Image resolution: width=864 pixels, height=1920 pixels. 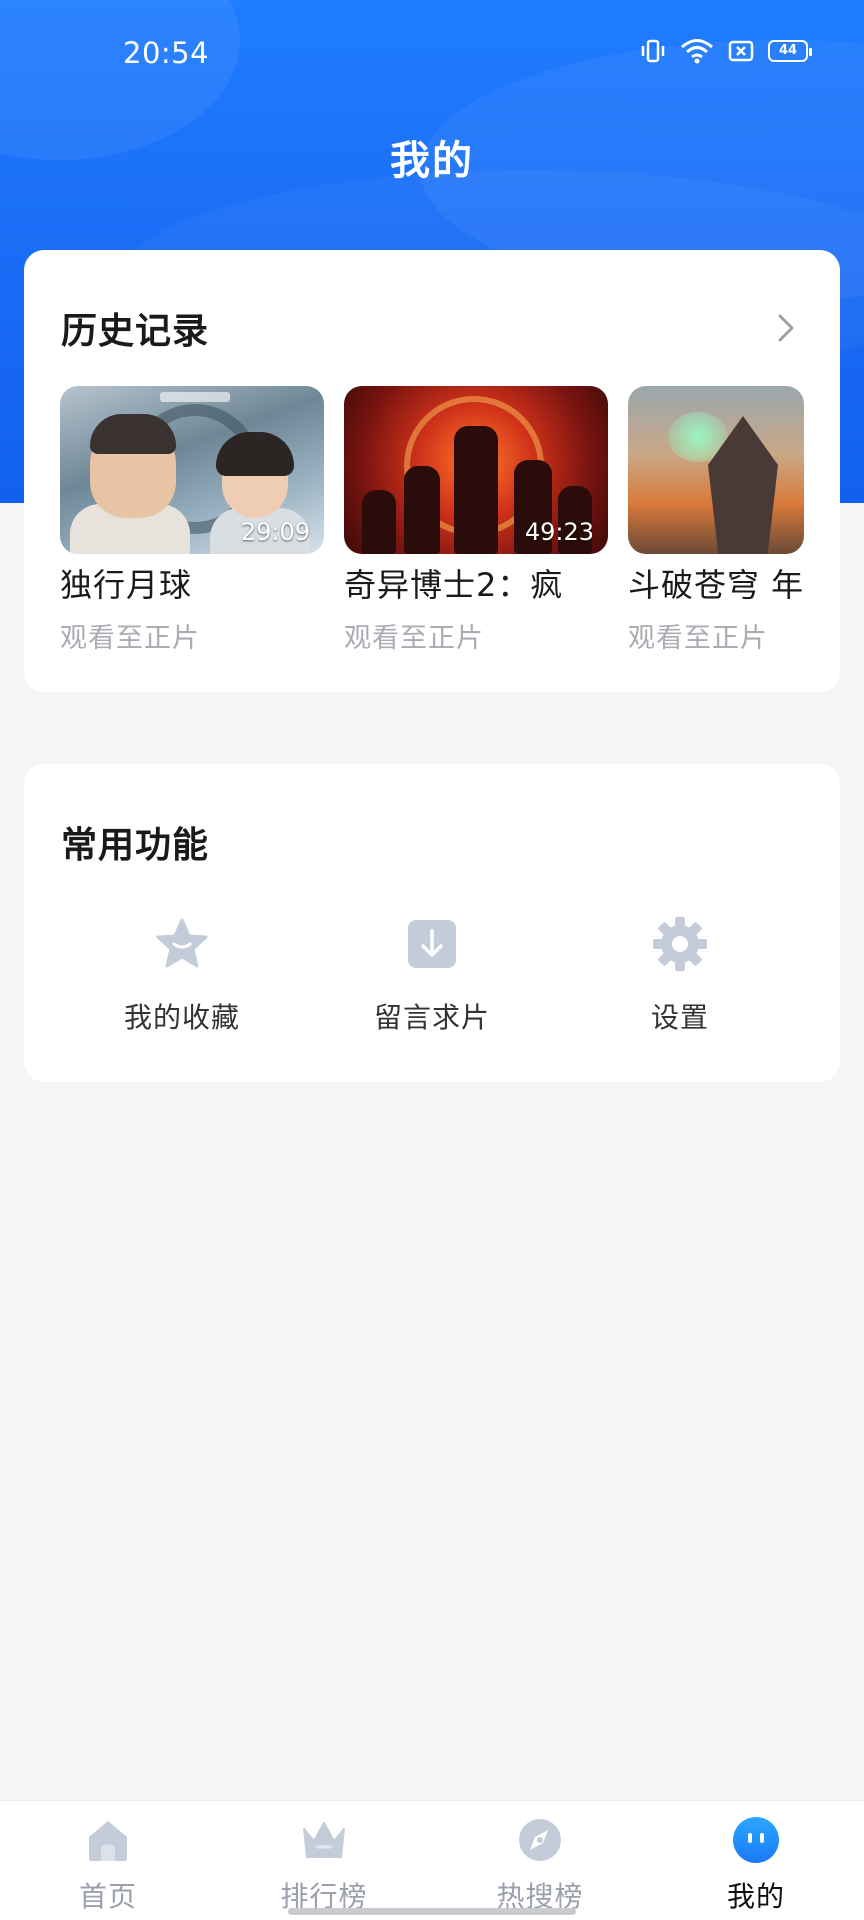 I want to click on favorites-label: 我的收藏, so click(x=181, y=1017).